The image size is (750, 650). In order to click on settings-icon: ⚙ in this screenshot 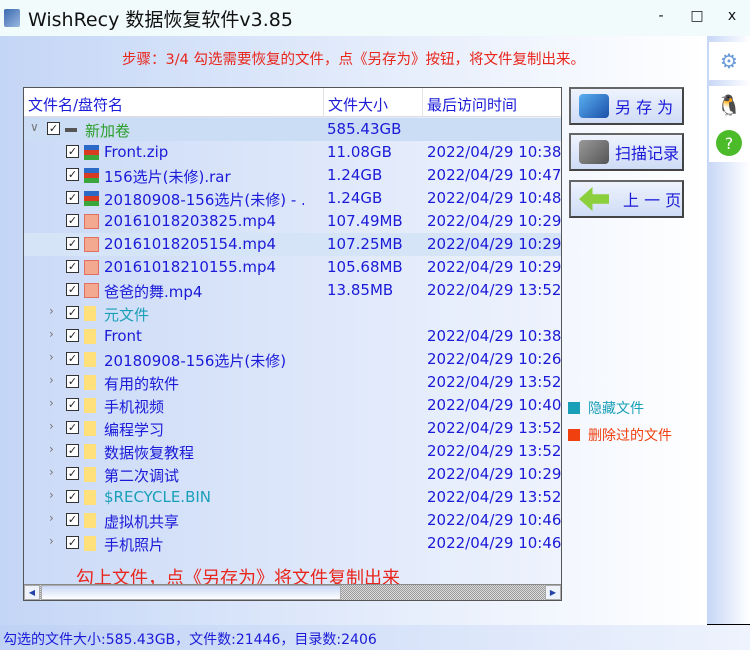, I will do `click(729, 61)`.